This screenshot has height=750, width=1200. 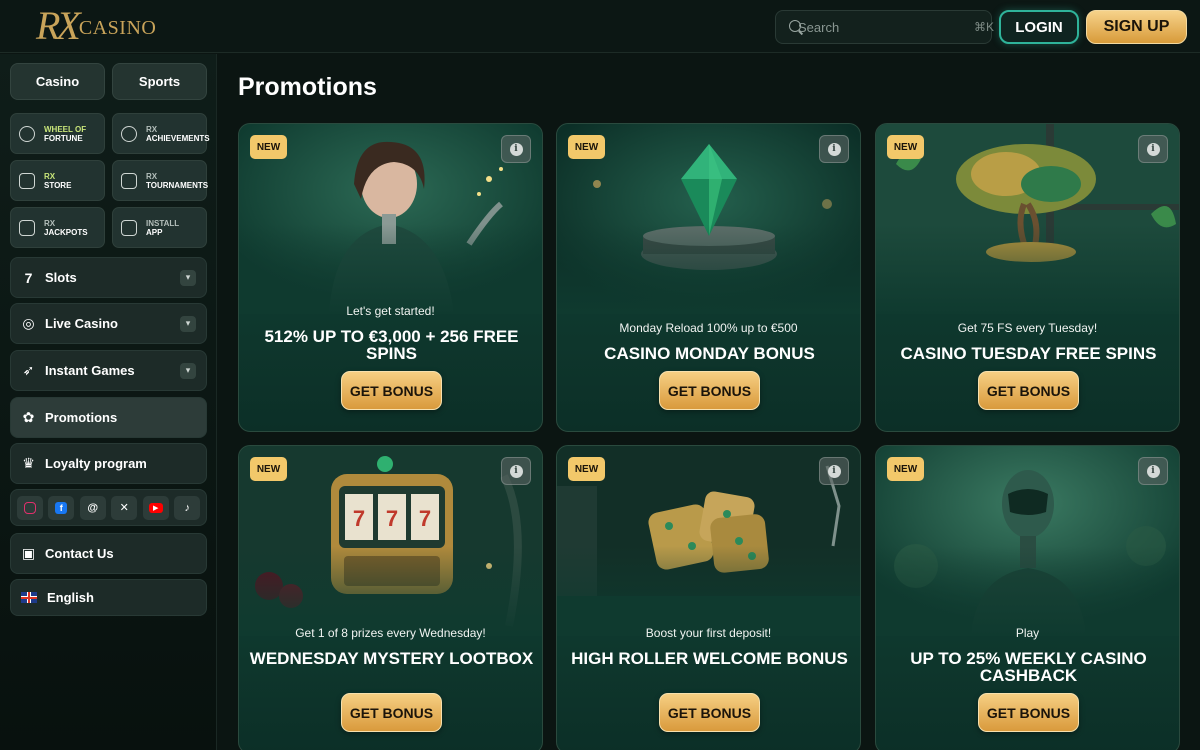 I want to click on tile-wheel-of-fortune: WHEEL OF FORTUNE, so click(x=57, y=133).